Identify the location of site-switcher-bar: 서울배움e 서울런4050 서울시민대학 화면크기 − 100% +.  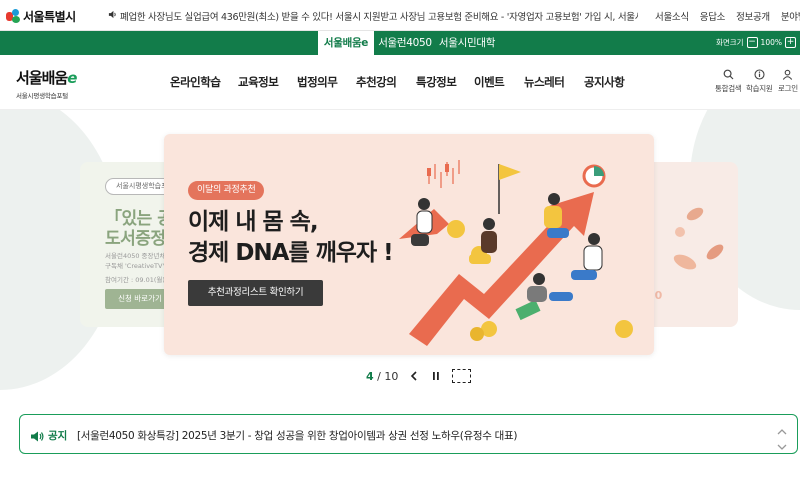
(400, 43).